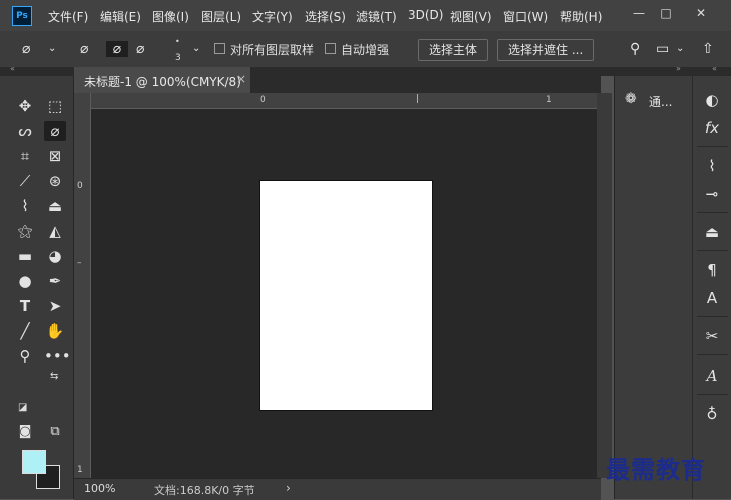 The height and width of the screenshot is (500, 731). What do you see at coordinates (25, 306) in the screenshot?
I see `type-tool-icon: T` at bounding box center [25, 306].